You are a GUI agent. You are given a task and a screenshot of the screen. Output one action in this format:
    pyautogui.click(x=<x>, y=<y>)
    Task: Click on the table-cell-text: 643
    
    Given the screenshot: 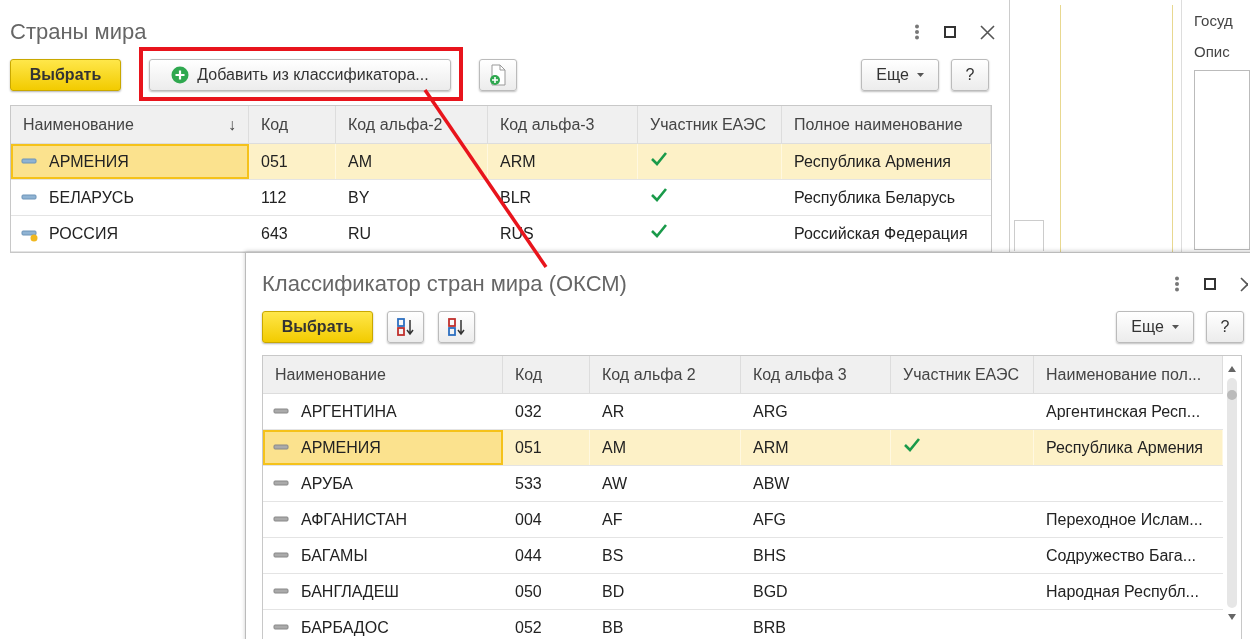 What is the action you would take?
    pyautogui.click(x=274, y=233)
    